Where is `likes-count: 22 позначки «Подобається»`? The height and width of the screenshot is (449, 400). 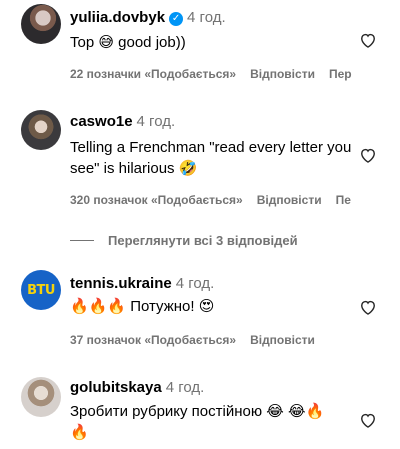 likes-count: 22 позначки «Подобається» is located at coordinates (153, 74).